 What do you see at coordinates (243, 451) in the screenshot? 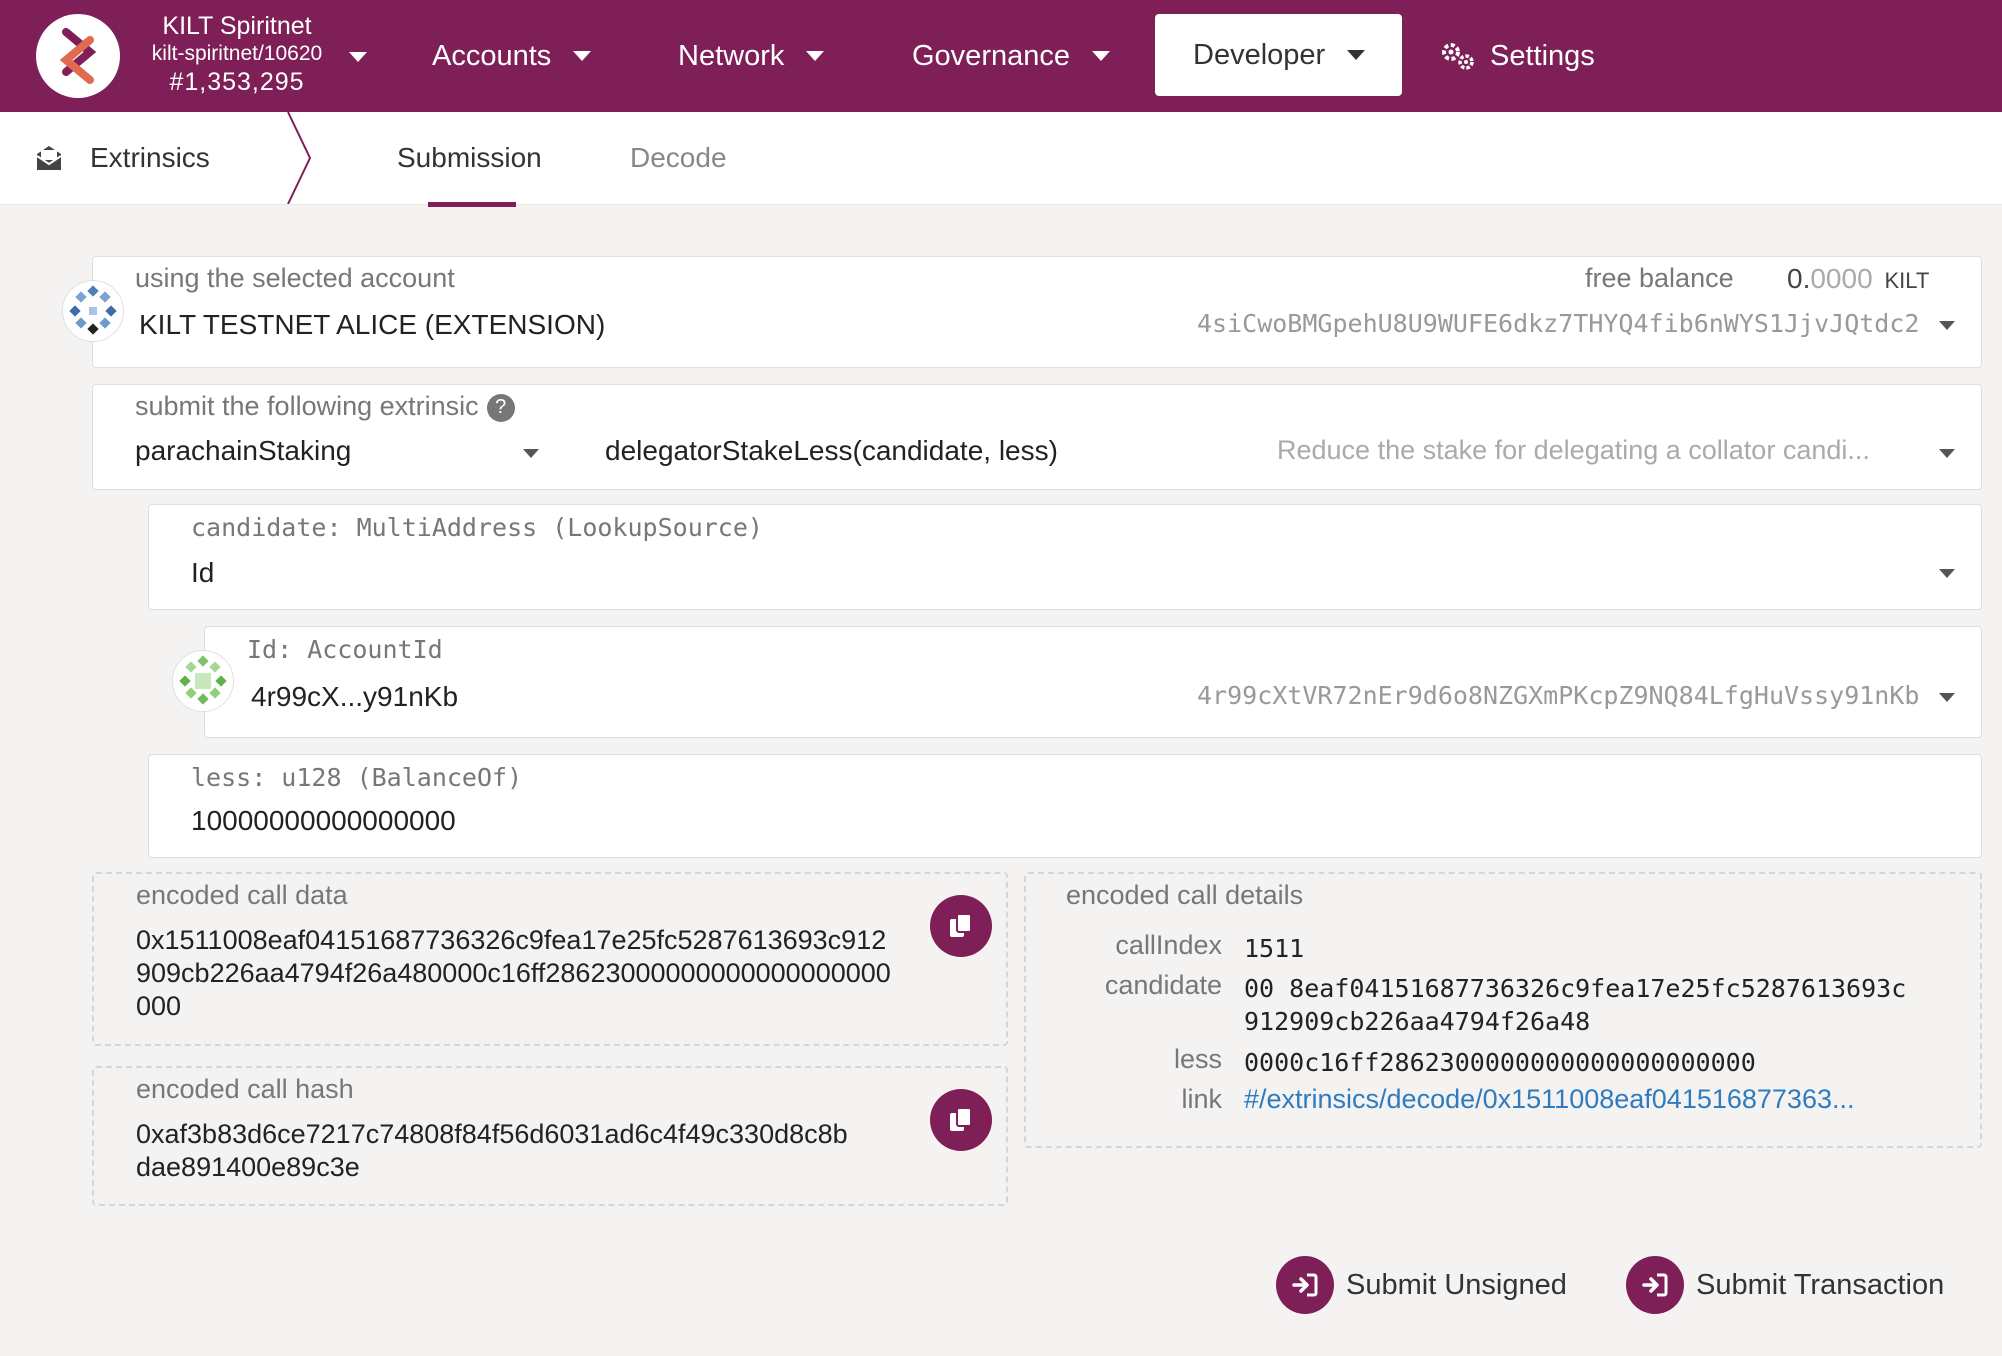
I see `pallet-select: parachainStaking` at bounding box center [243, 451].